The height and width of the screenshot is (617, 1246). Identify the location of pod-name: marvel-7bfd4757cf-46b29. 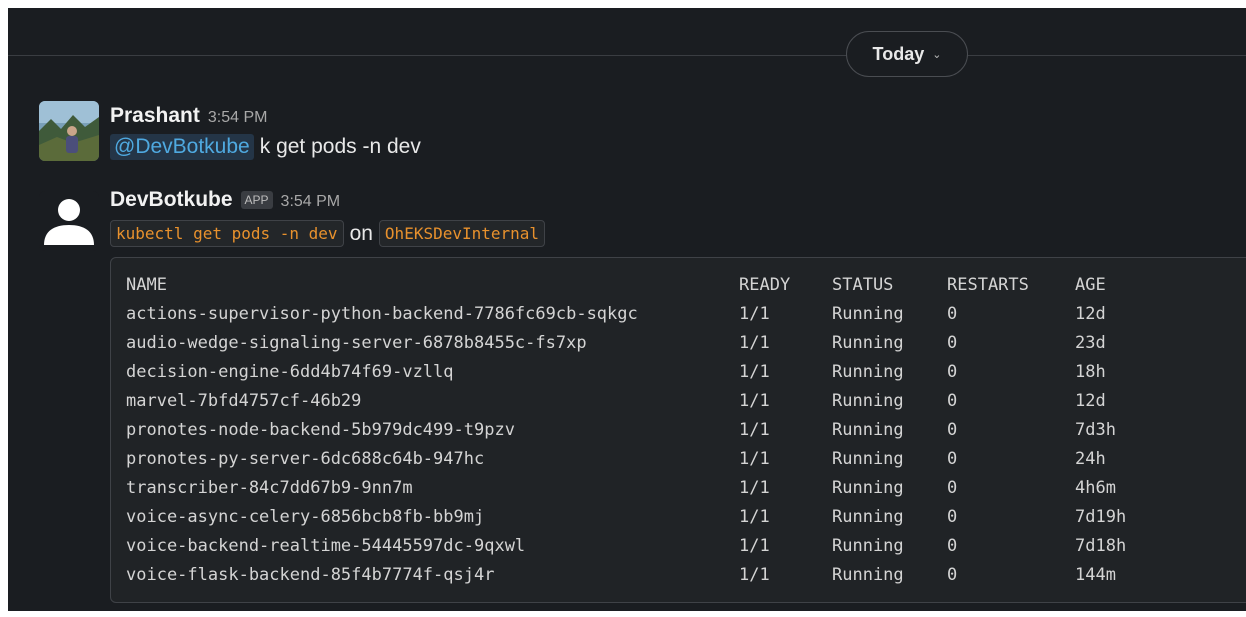
(244, 401).